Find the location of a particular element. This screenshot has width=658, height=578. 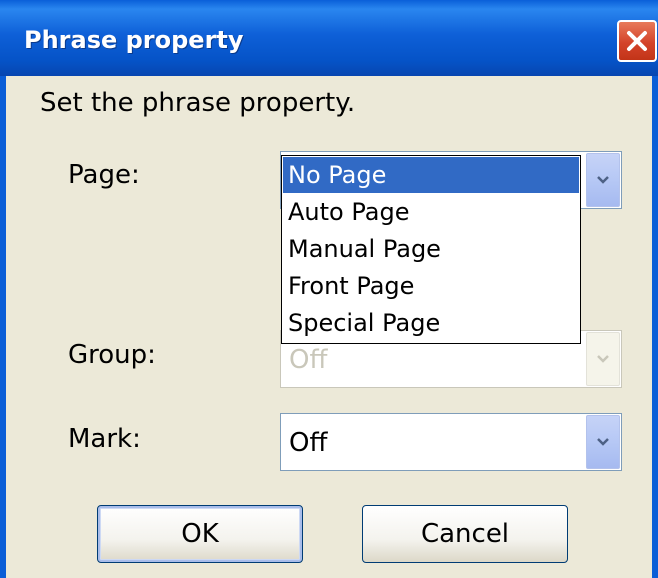

dropdown-option-no-page: No Page is located at coordinates (431, 175).